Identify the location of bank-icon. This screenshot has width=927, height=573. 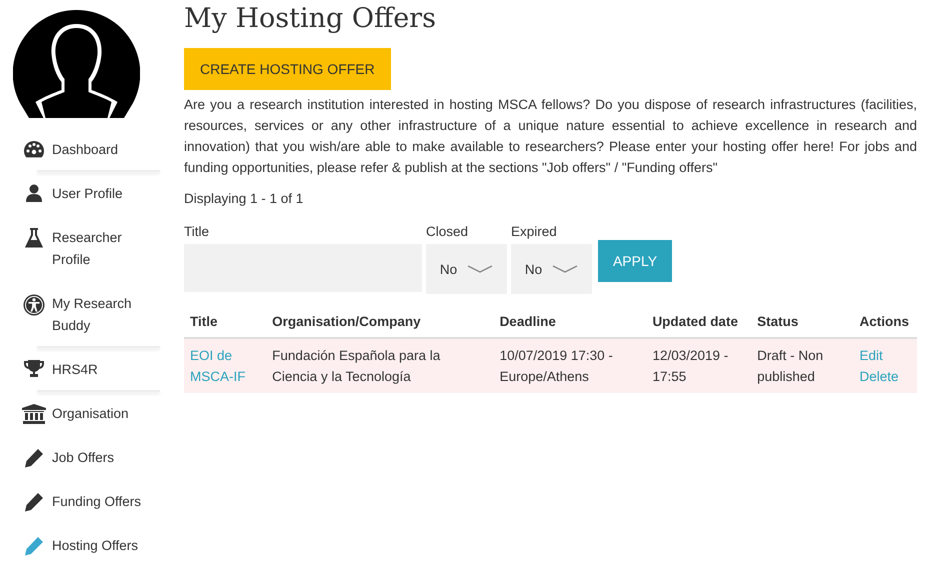
(34, 414).